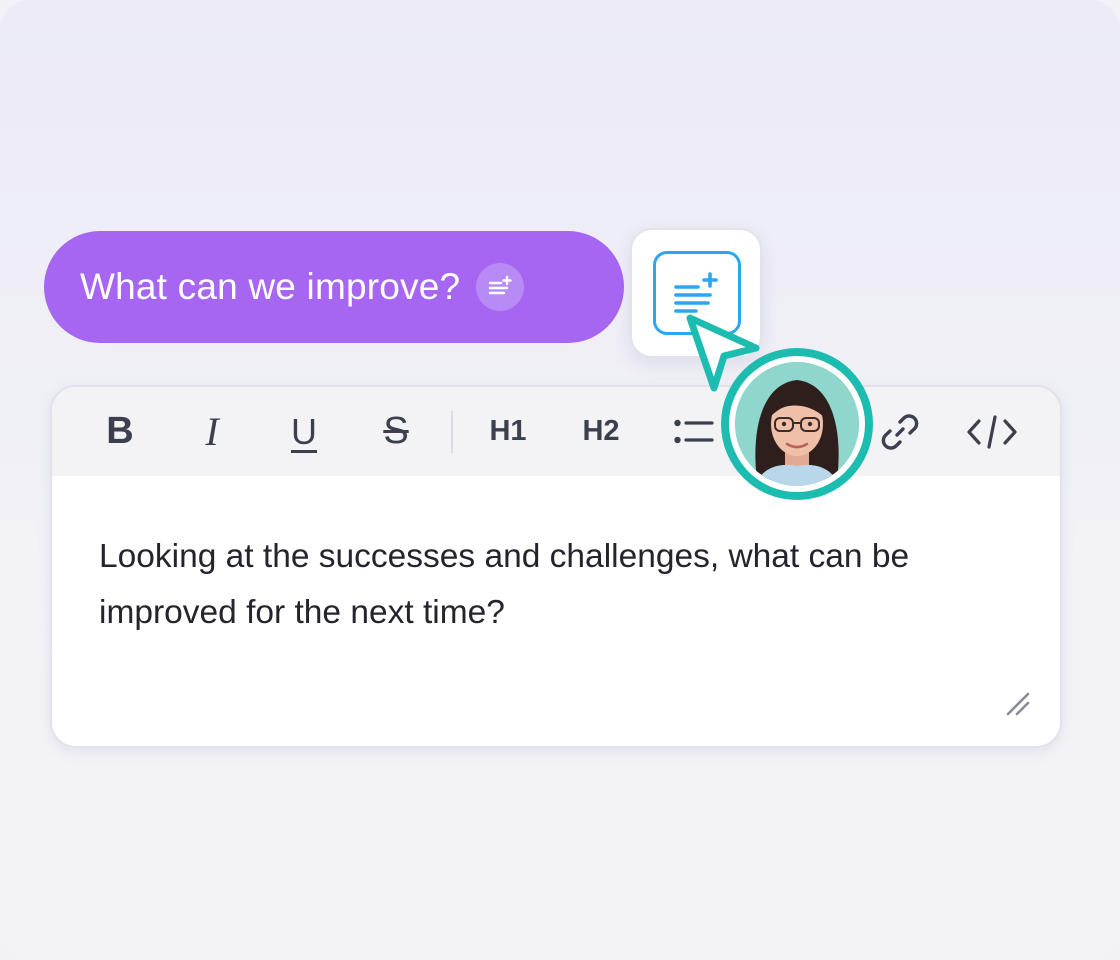  I want to click on bold-button: B, so click(120, 431).